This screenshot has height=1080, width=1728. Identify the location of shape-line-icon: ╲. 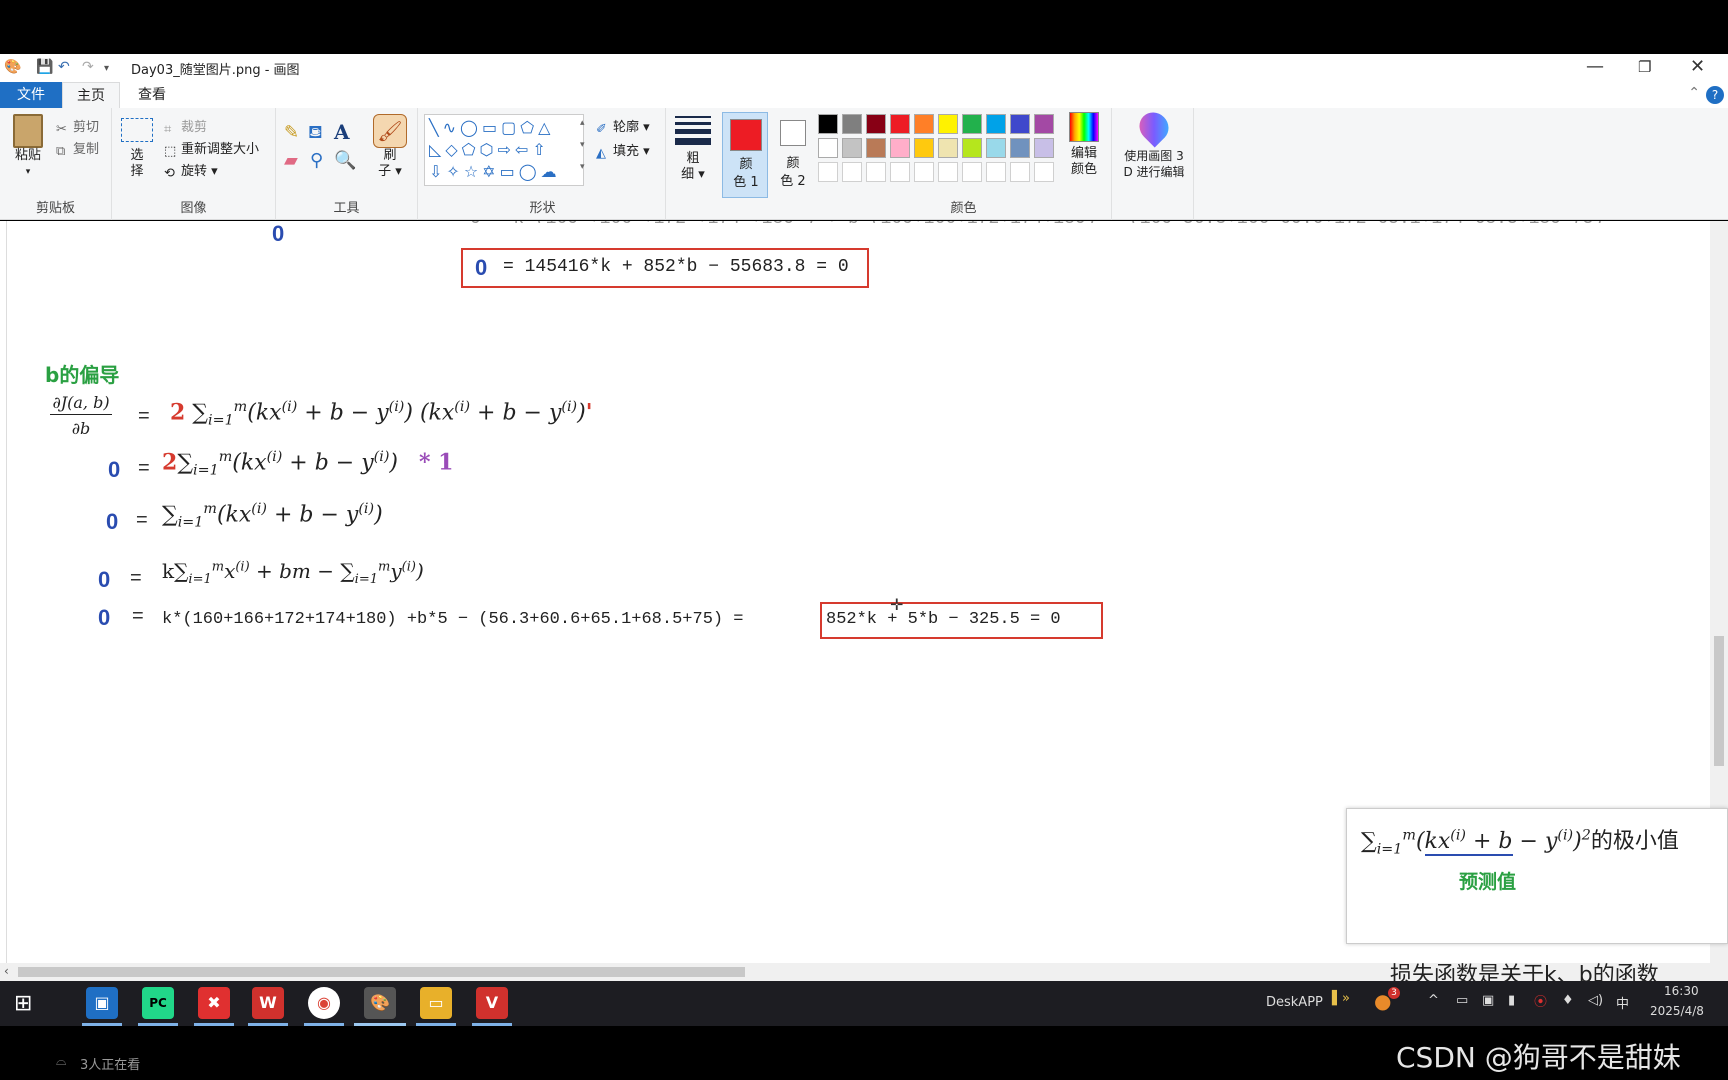
(436, 127).